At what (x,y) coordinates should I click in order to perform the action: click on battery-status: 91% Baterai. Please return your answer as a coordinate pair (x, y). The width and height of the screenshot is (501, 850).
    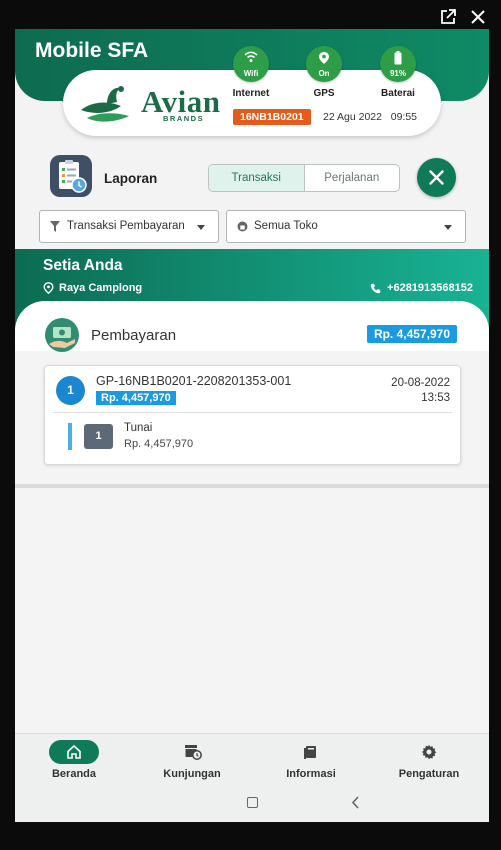
    Looking at the image, I should click on (398, 72).